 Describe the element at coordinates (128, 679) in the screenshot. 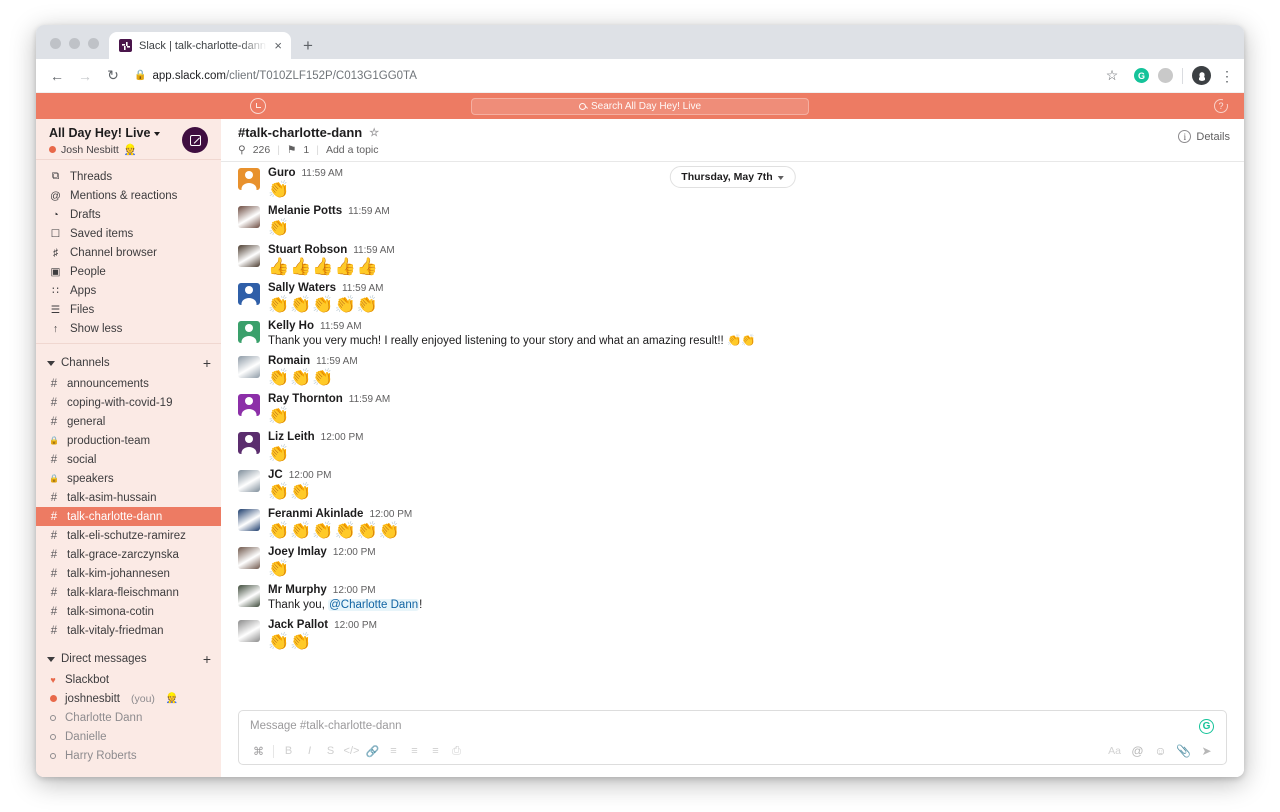

I see `sidebar-dm-slackbot: ♥ Slackbot` at that location.